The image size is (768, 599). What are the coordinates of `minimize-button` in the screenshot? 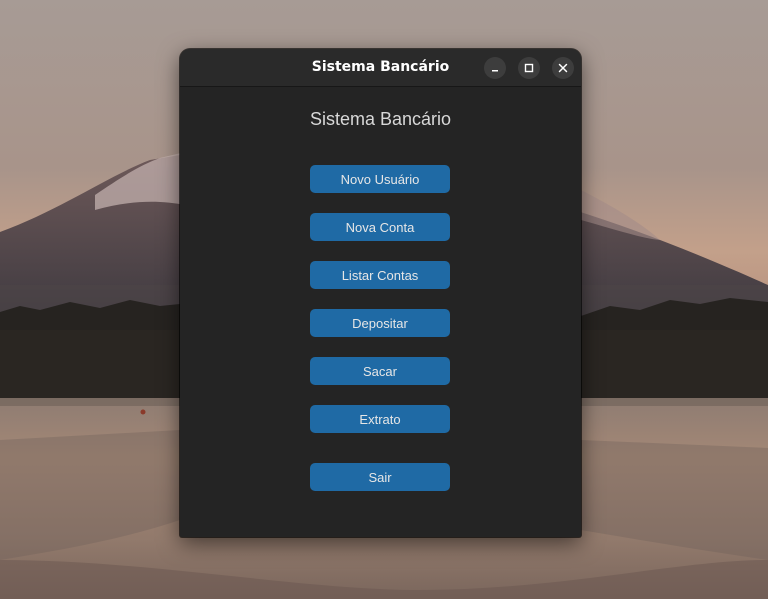 It's located at (495, 68).